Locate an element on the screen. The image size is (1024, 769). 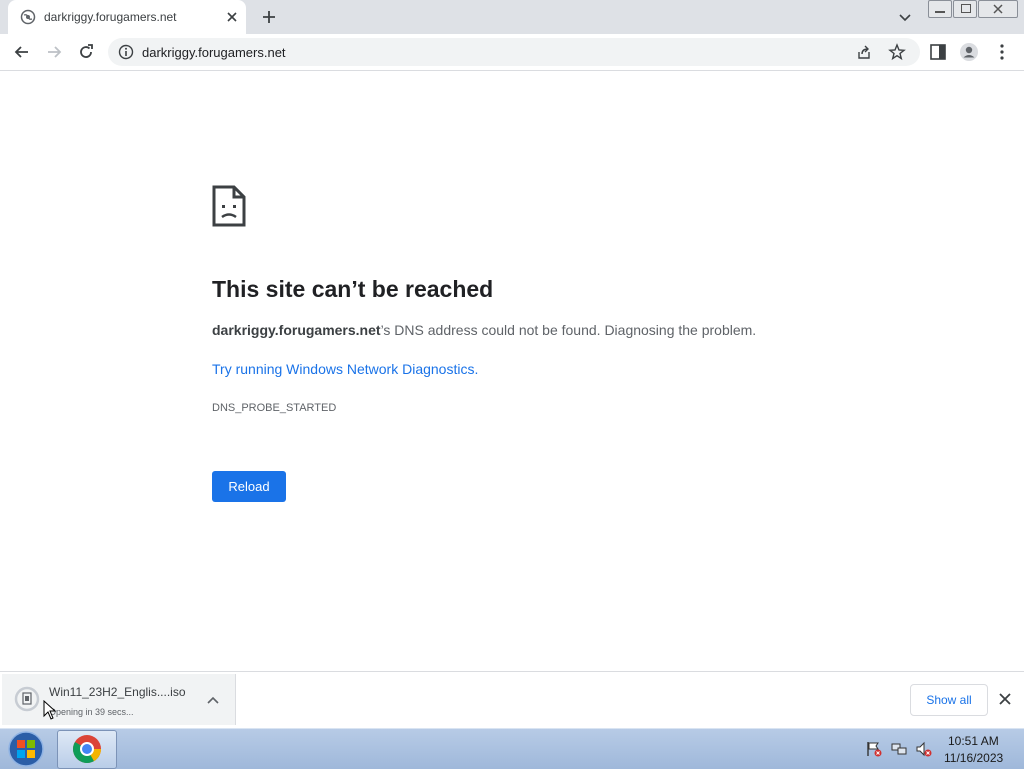
bookmark-star-icon is located at coordinates (897, 52).